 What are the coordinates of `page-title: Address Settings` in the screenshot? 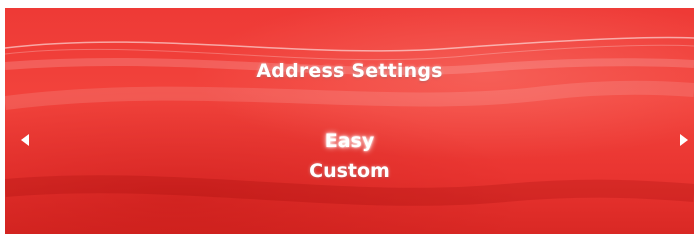 It's located at (349, 71).